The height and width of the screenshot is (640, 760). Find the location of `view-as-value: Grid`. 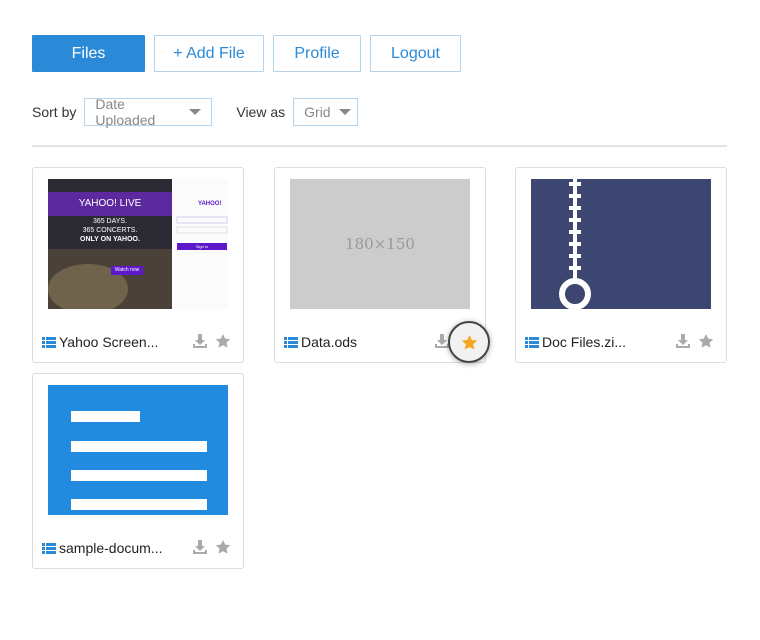

view-as-value: Grid is located at coordinates (317, 112).